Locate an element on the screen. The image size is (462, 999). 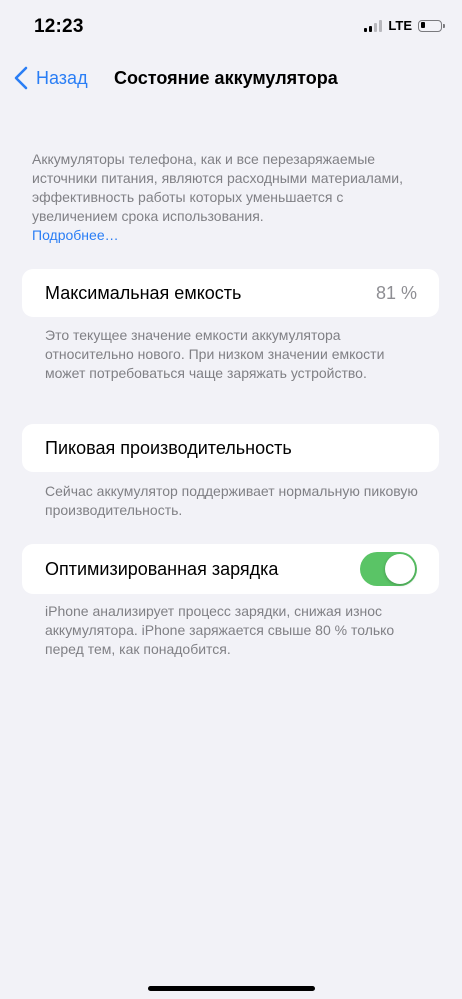
toggle-knob is located at coordinates (400, 569).